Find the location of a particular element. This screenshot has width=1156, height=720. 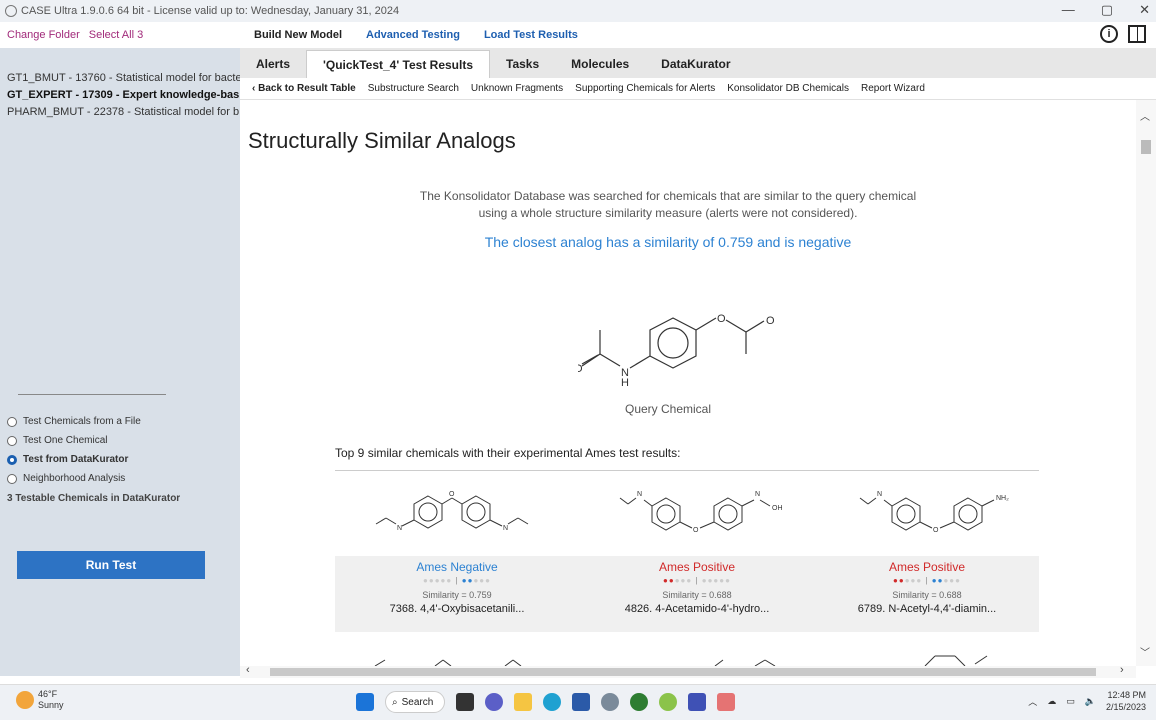

notepad-icon is located at coordinates (697, 702).